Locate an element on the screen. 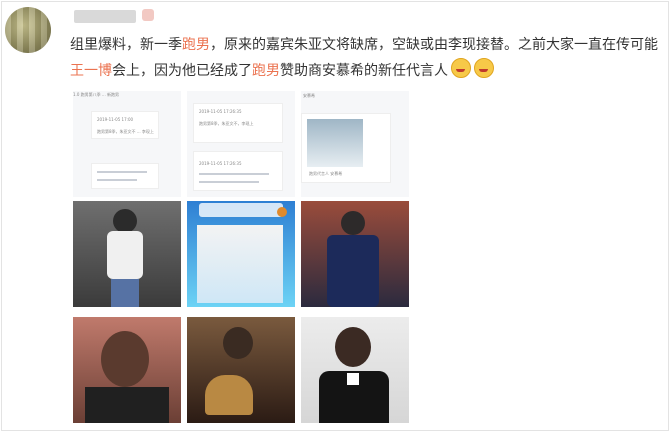 This screenshot has height=433, width=672. post-text-part: ，原来的嘉宾朱亚文将缺席，空缺或由李现接替。之前大家一直在传可能 is located at coordinates (434, 45).